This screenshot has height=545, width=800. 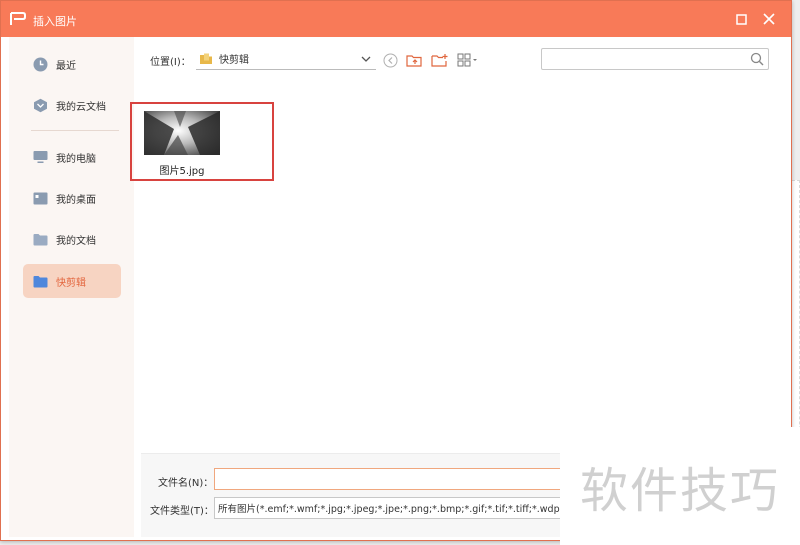 I want to click on back-button, so click(x=390, y=60).